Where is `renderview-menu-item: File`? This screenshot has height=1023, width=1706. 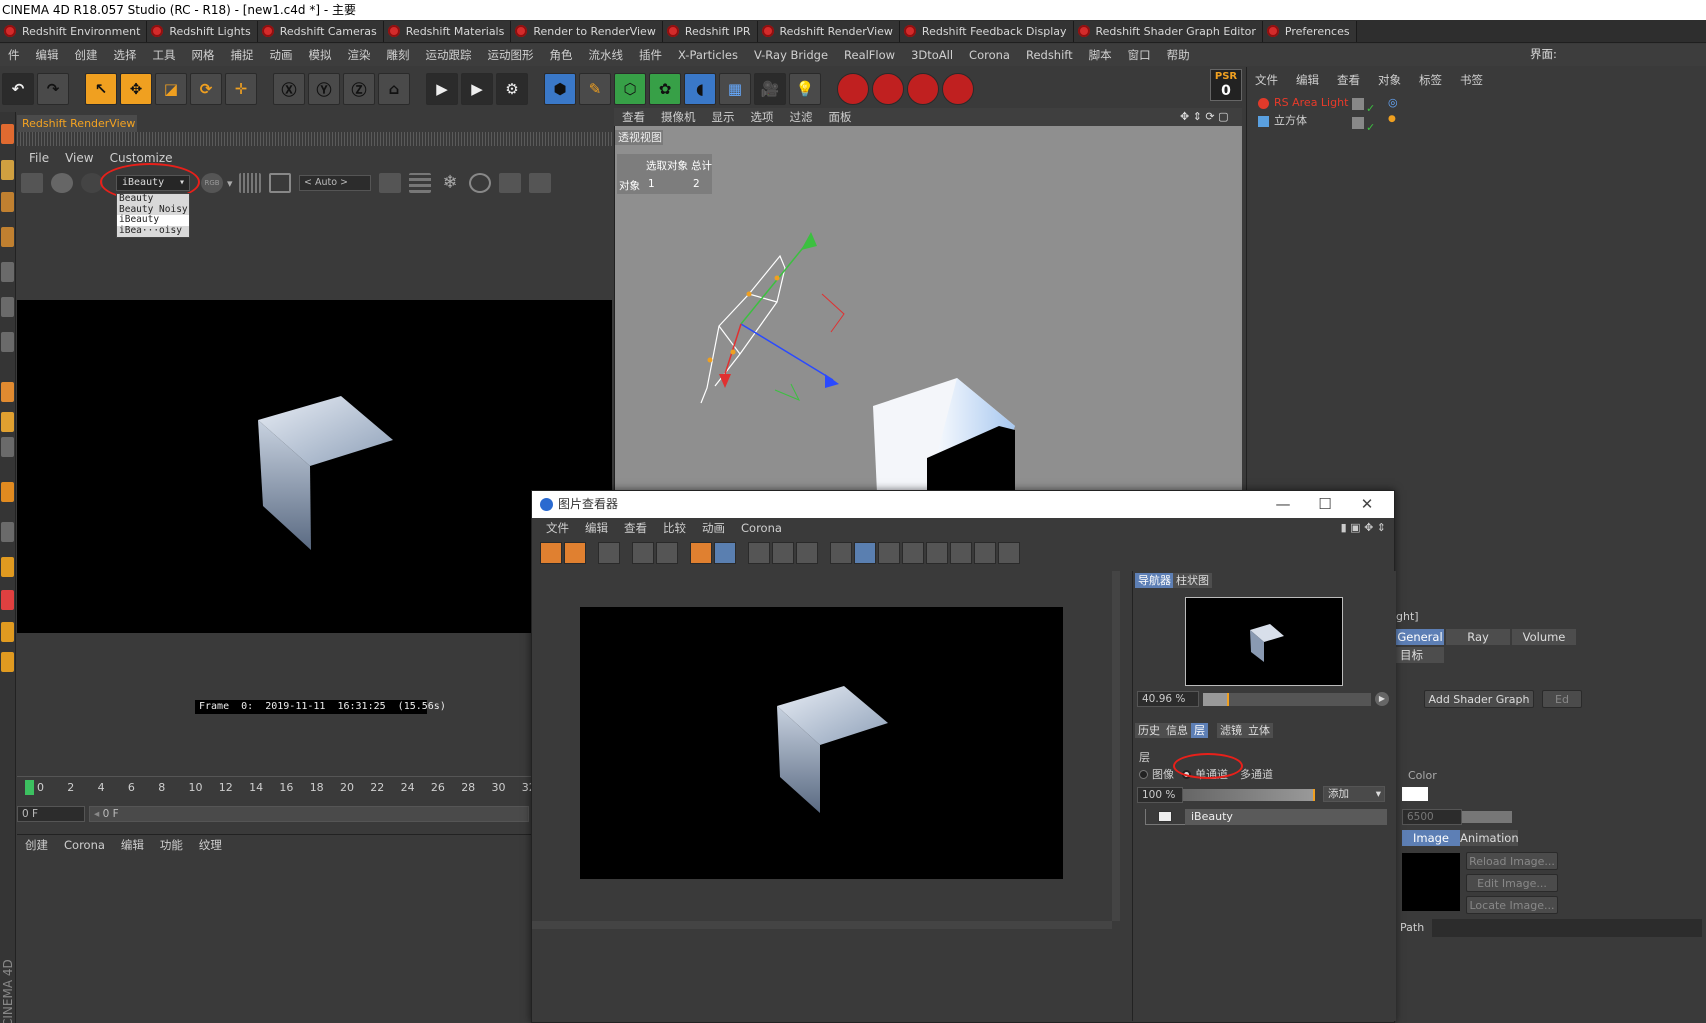
renderview-menu-item: File is located at coordinates (39, 158).